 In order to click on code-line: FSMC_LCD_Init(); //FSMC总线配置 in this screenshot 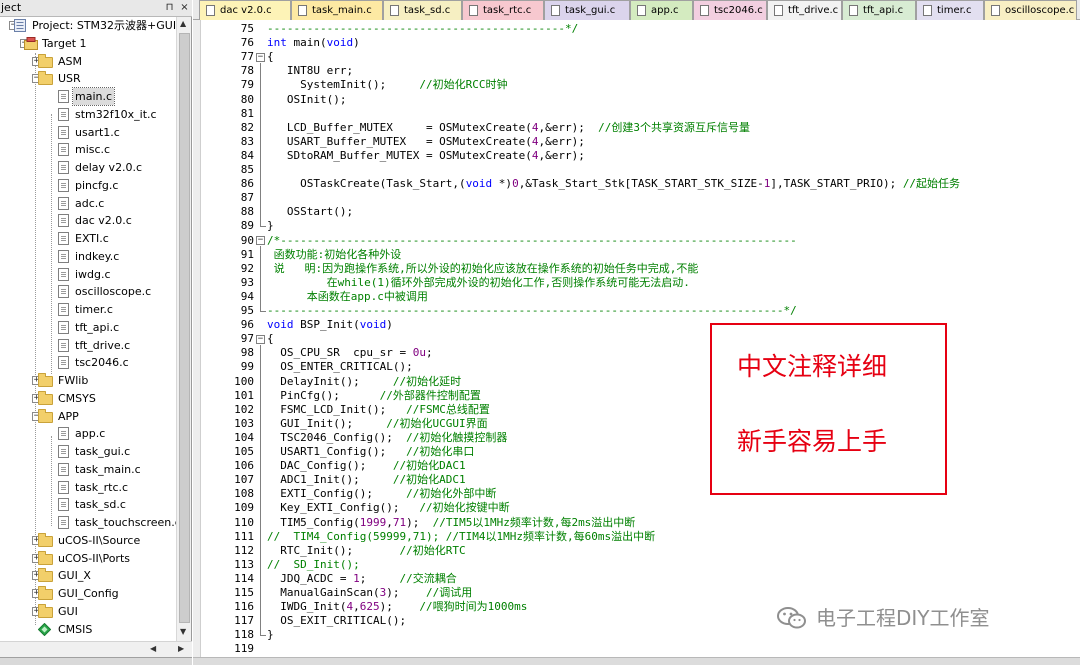, I will do `click(378, 410)`.